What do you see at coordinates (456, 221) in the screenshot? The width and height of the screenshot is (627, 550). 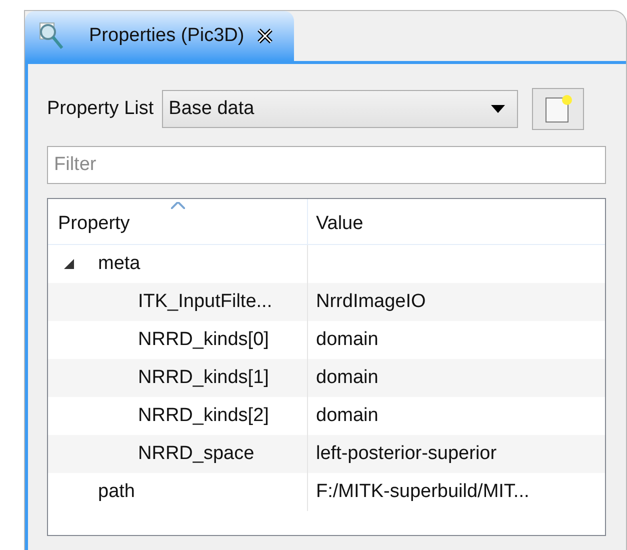 I see `column-header: Value` at bounding box center [456, 221].